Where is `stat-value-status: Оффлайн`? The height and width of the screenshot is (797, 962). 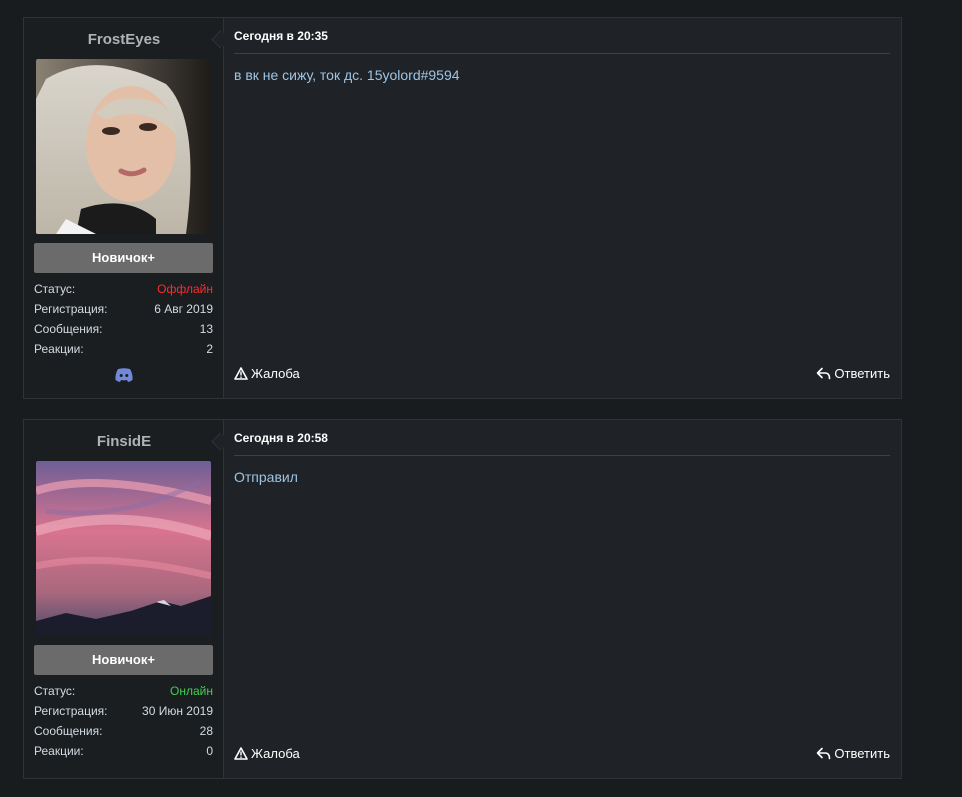 stat-value-status: Оффлайн is located at coordinates (185, 289).